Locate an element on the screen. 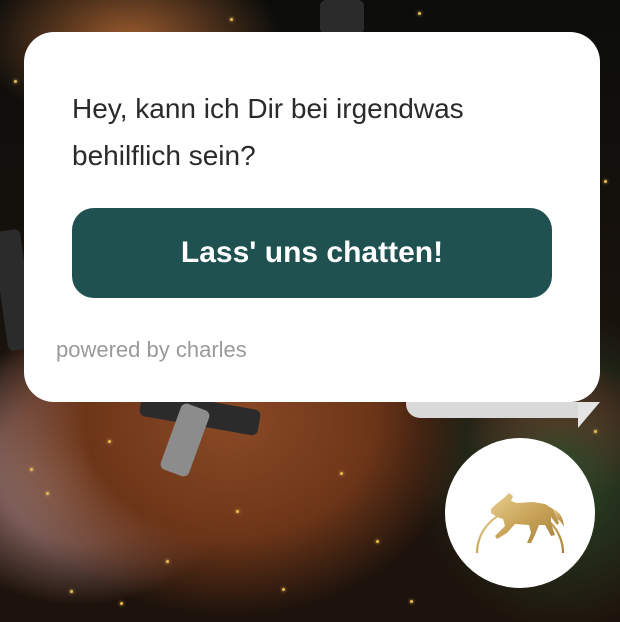  start-chat-button: Lass' uns chatten! is located at coordinates (312, 253).